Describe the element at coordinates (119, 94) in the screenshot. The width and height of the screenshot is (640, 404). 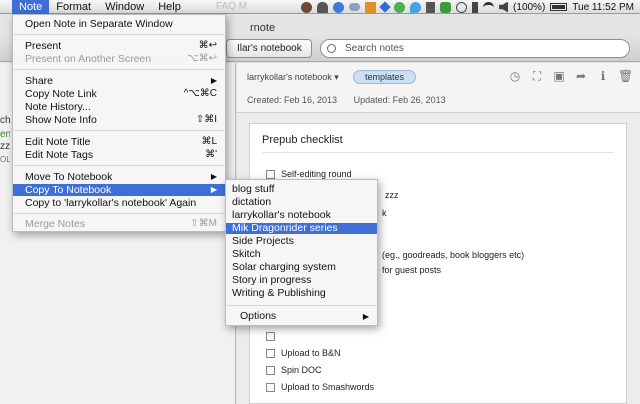
I see `menu-item-copy-note-link: Copy Note Link ^⌥⌘C` at that location.